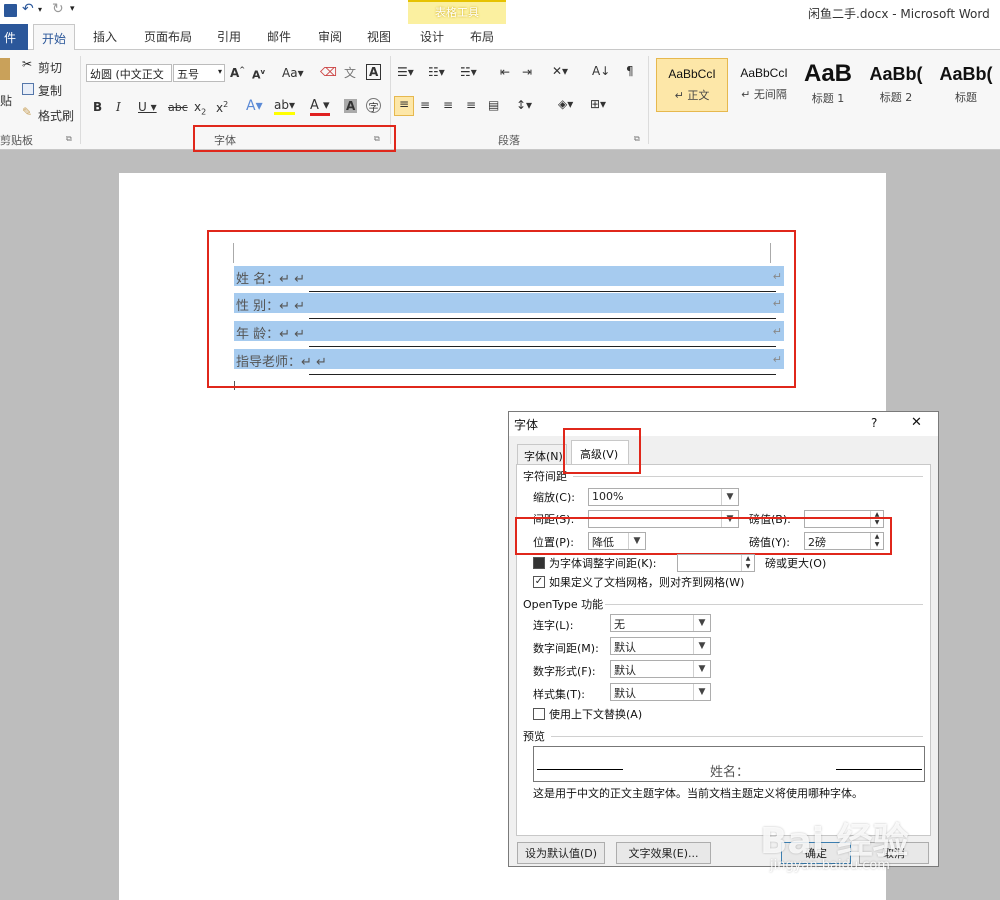 This screenshot has height=900, width=1000. I want to click on numbering-icon: ☷▾, so click(436, 72).